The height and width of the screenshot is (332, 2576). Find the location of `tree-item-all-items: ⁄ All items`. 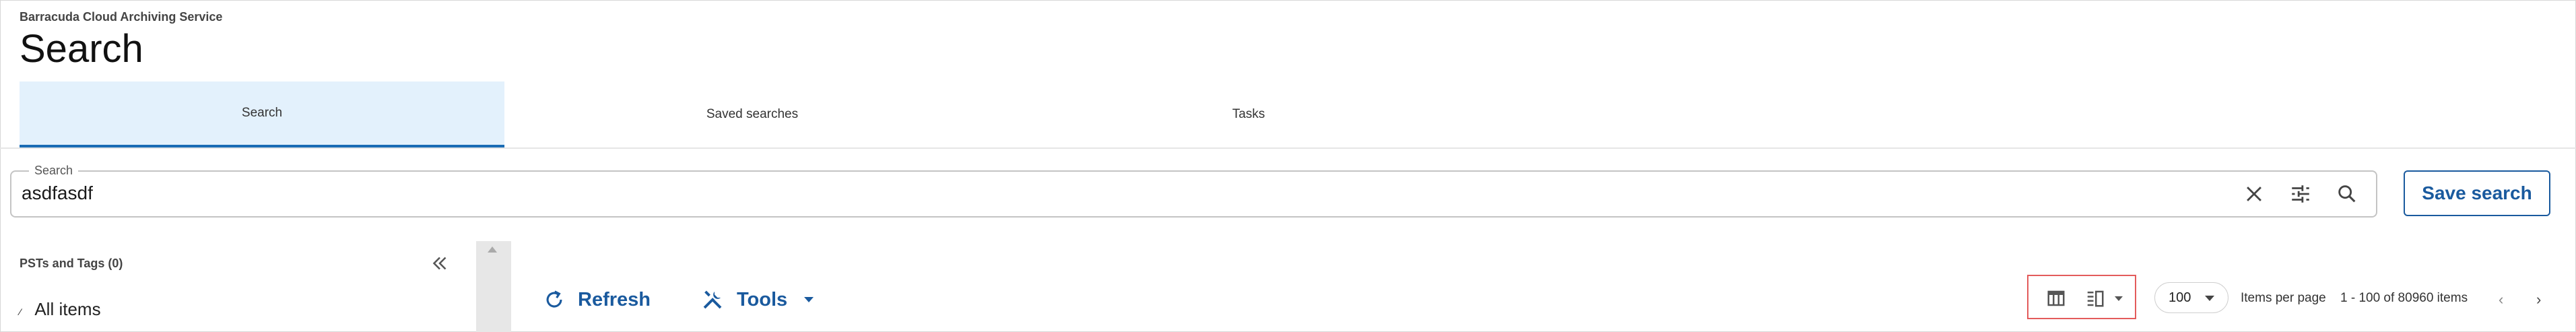

tree-item-all-items: ⁄ All items is located at coordinates (60, 309).